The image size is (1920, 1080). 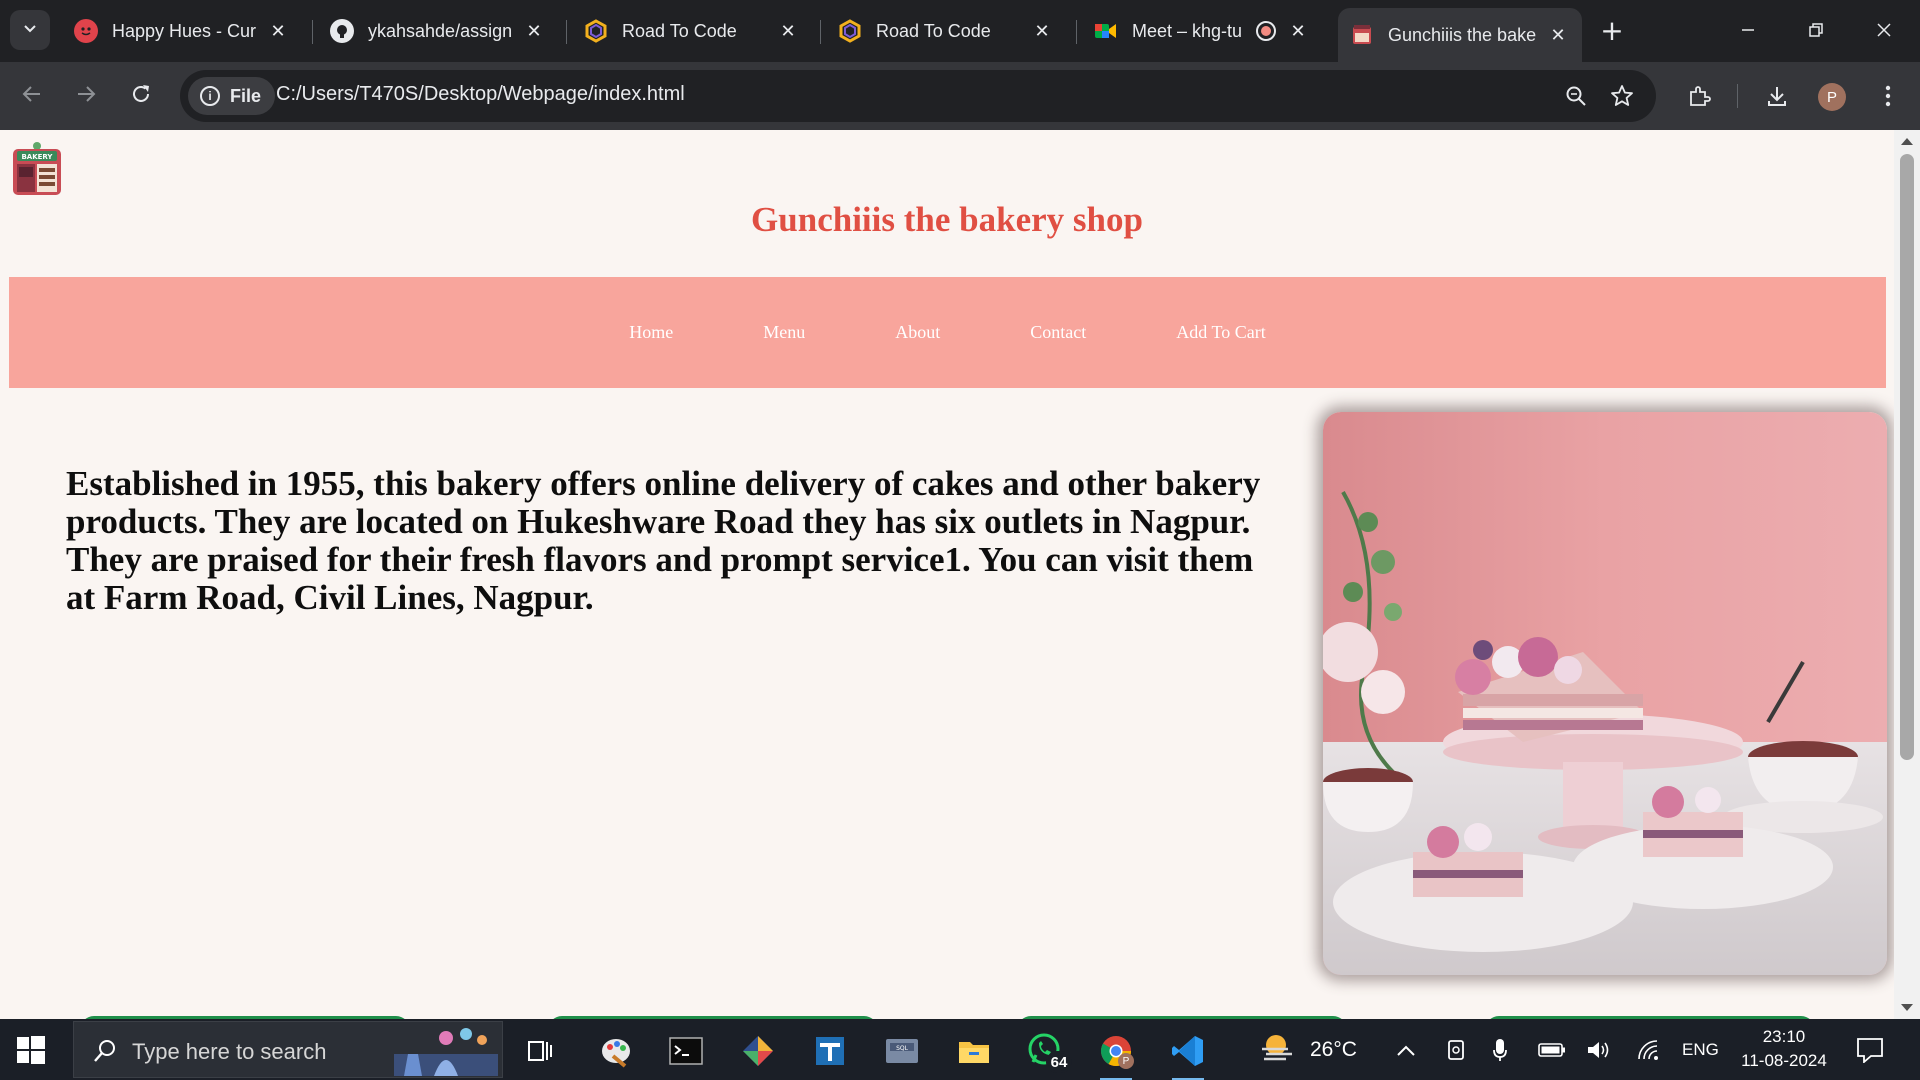 What do you see at coordinates (1784, 1049) in the screenshot?
I see `system-clock: 23:10 11-08-2024` at bounding box center [1784, 1049].